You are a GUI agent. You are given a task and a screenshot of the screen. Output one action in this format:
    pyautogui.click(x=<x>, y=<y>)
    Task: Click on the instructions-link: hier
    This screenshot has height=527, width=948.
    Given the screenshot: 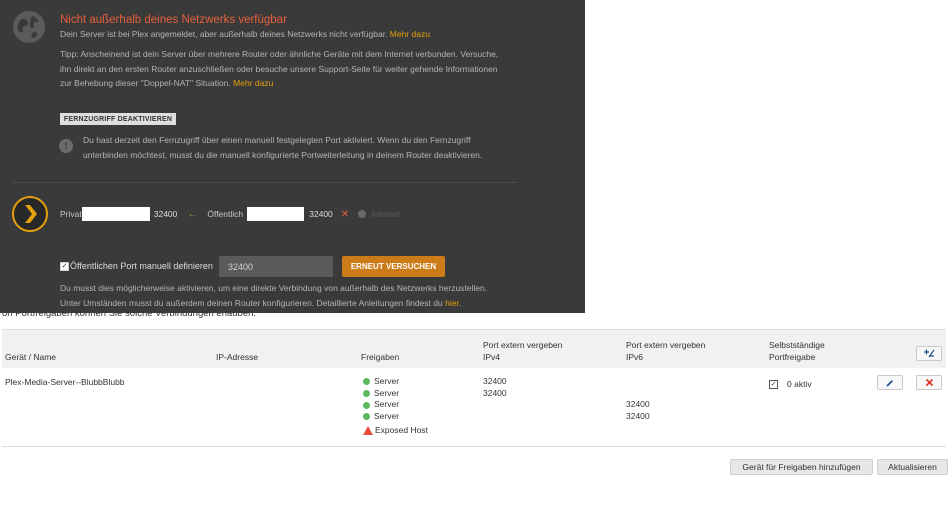 What is the action you would take?
    pyautogui.click(x=452, y=303)
    